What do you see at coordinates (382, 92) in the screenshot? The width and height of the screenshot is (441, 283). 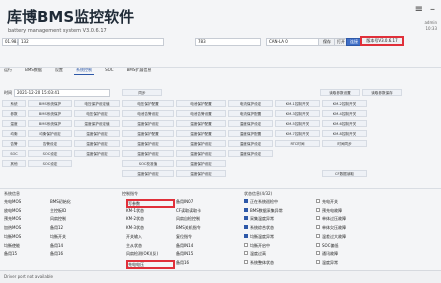 I see `save-params-button: 读取参数保存` at bounding box center [382, 92].